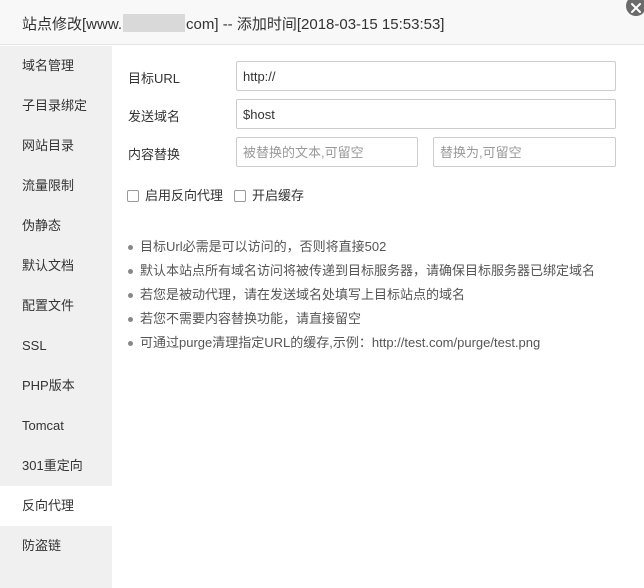 This screenshot has height=588, width=644. What do you see at coordinates (56, 546) in the screenshot?
I see `sidebar-item-hotlink-protection: 防盗链` at bounding box center [56, 546].